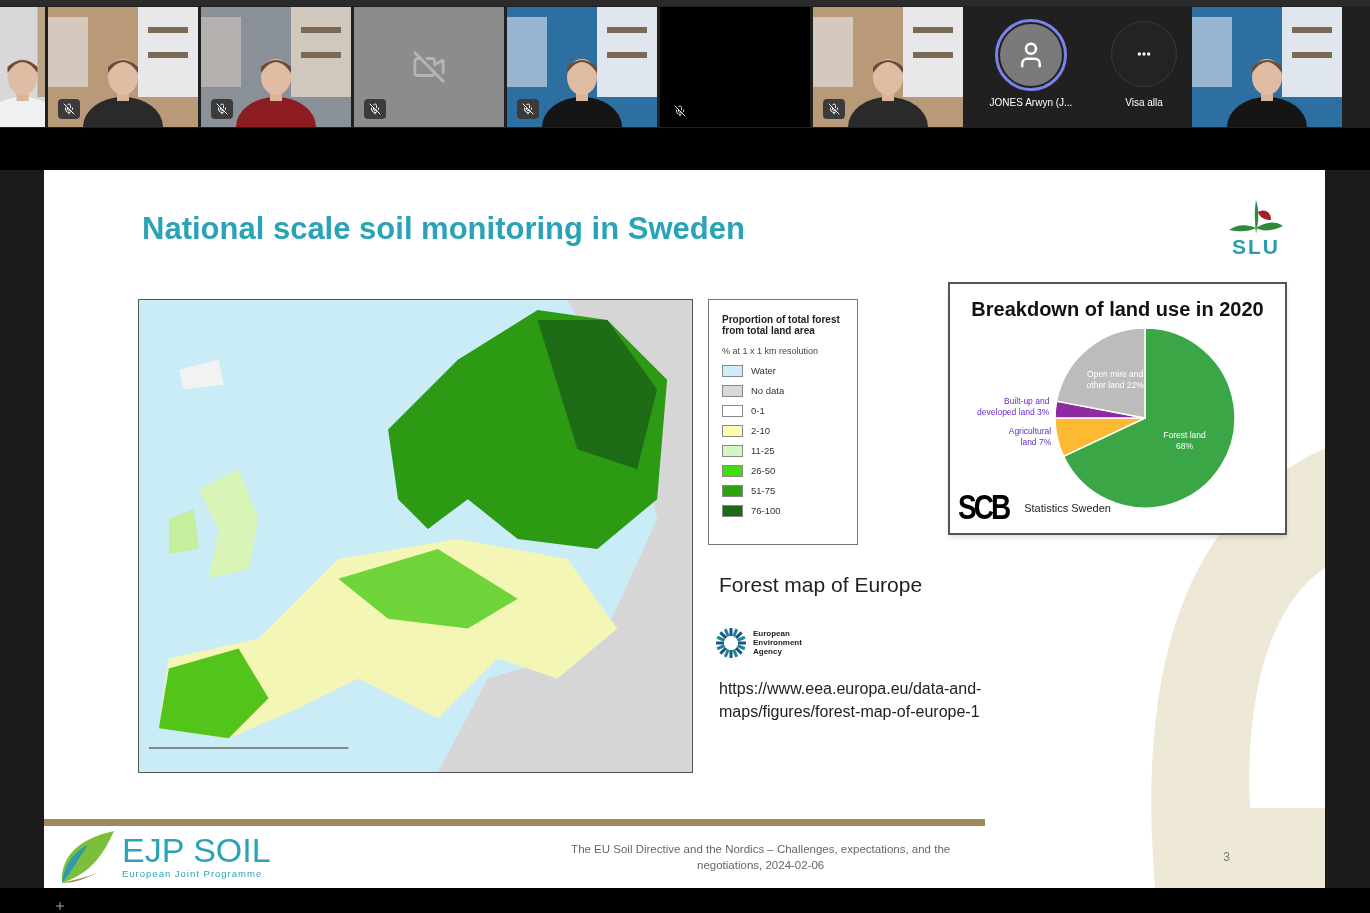  Describe the element at coordinates (1184, 441) in the screenshot. I see `slice-label: Forest land 68%` at that location.